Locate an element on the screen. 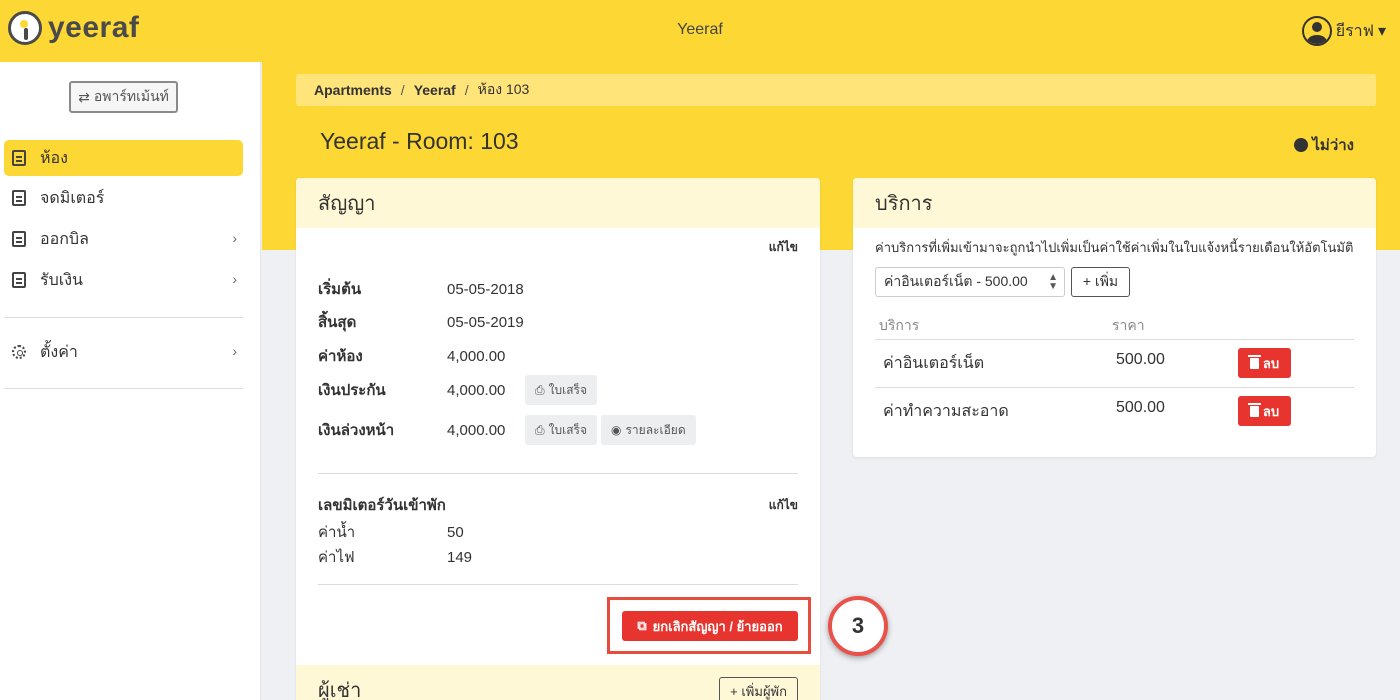  room-status-label: ไม่ว่าง is located at coordinates (1333, 145).